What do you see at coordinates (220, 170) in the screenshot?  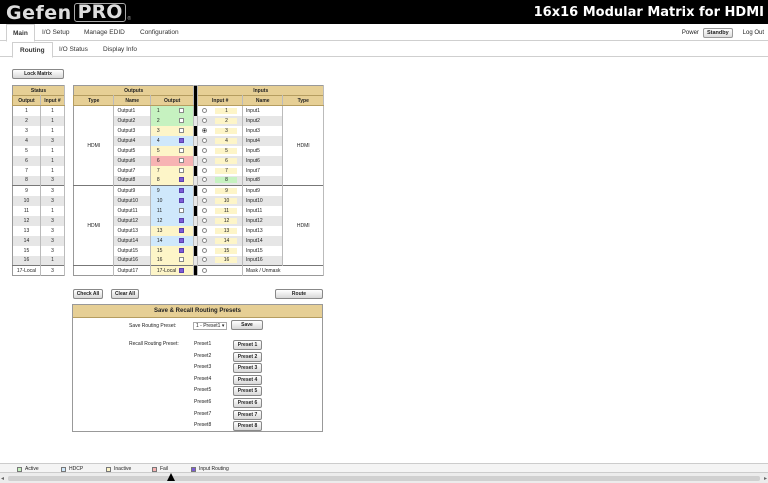 I see `input-number-cell: 7` at bounding box center [220, 170].